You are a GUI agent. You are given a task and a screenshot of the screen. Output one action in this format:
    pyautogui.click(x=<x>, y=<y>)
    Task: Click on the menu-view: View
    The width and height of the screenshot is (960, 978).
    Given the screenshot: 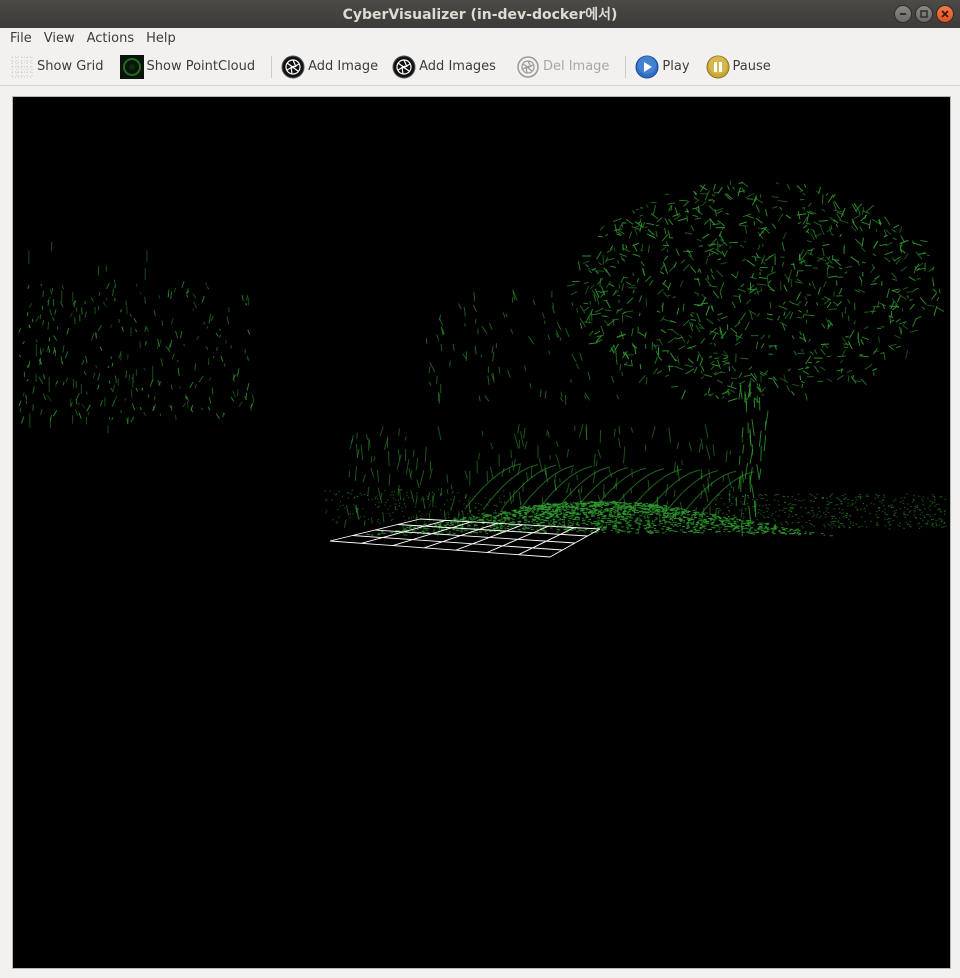 What is the action you would take?
    pyautogui.click(x=59, y=38)
    